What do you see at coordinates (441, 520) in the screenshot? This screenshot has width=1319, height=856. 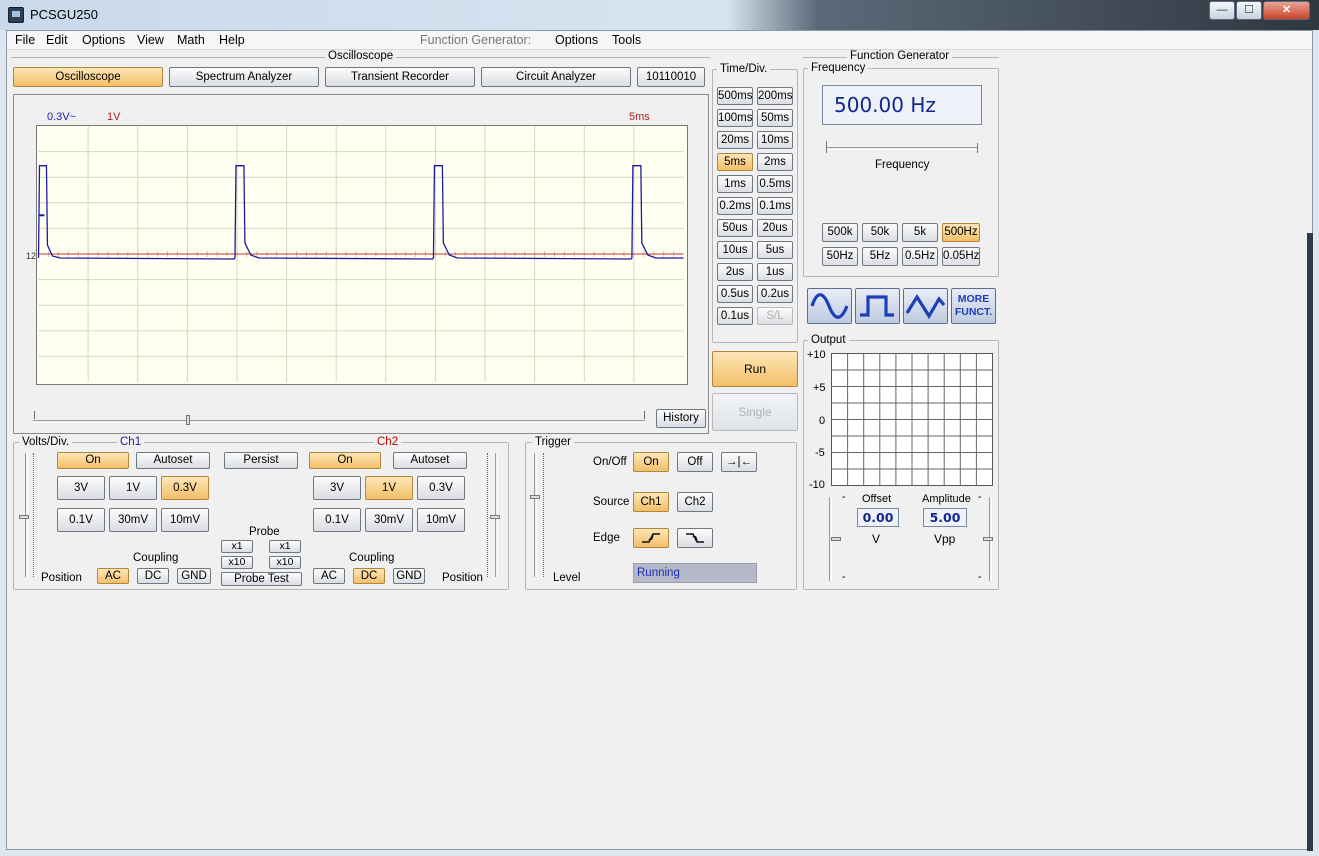 I see `ch2-range-10mv: 10mV` at bounding box center [441, 520].